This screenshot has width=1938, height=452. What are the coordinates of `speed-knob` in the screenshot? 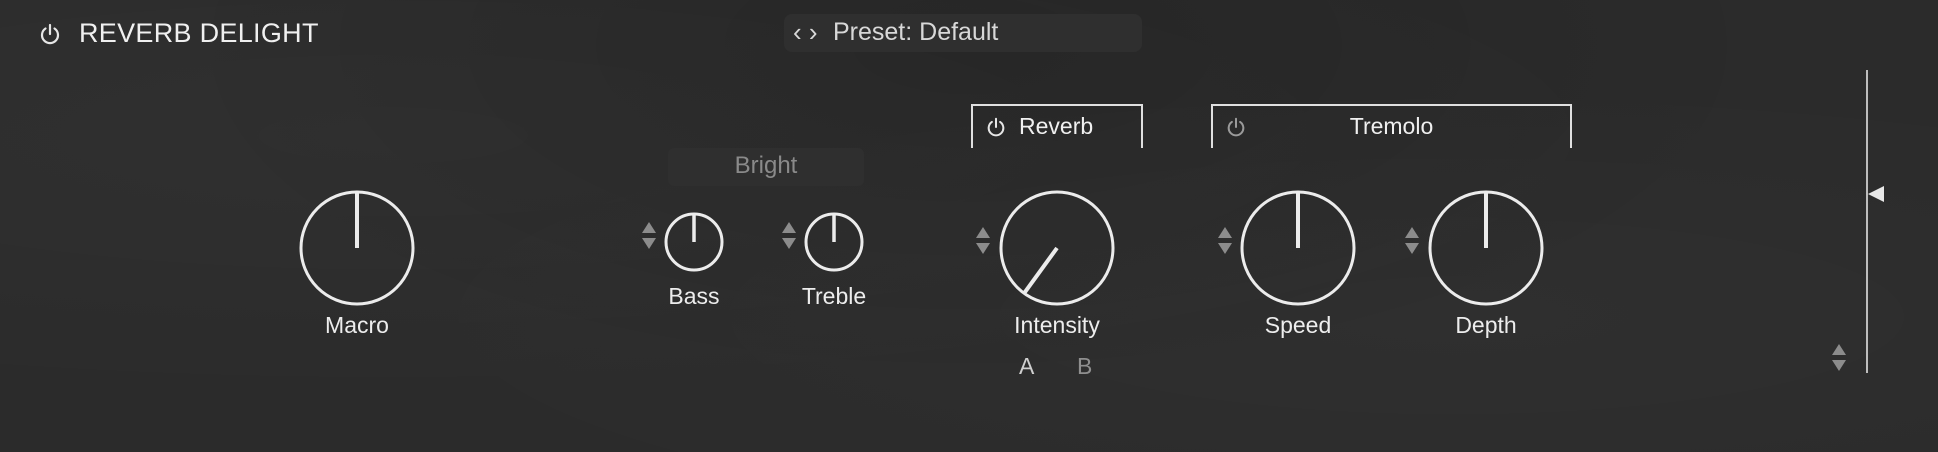 It's located at (1298, 248).